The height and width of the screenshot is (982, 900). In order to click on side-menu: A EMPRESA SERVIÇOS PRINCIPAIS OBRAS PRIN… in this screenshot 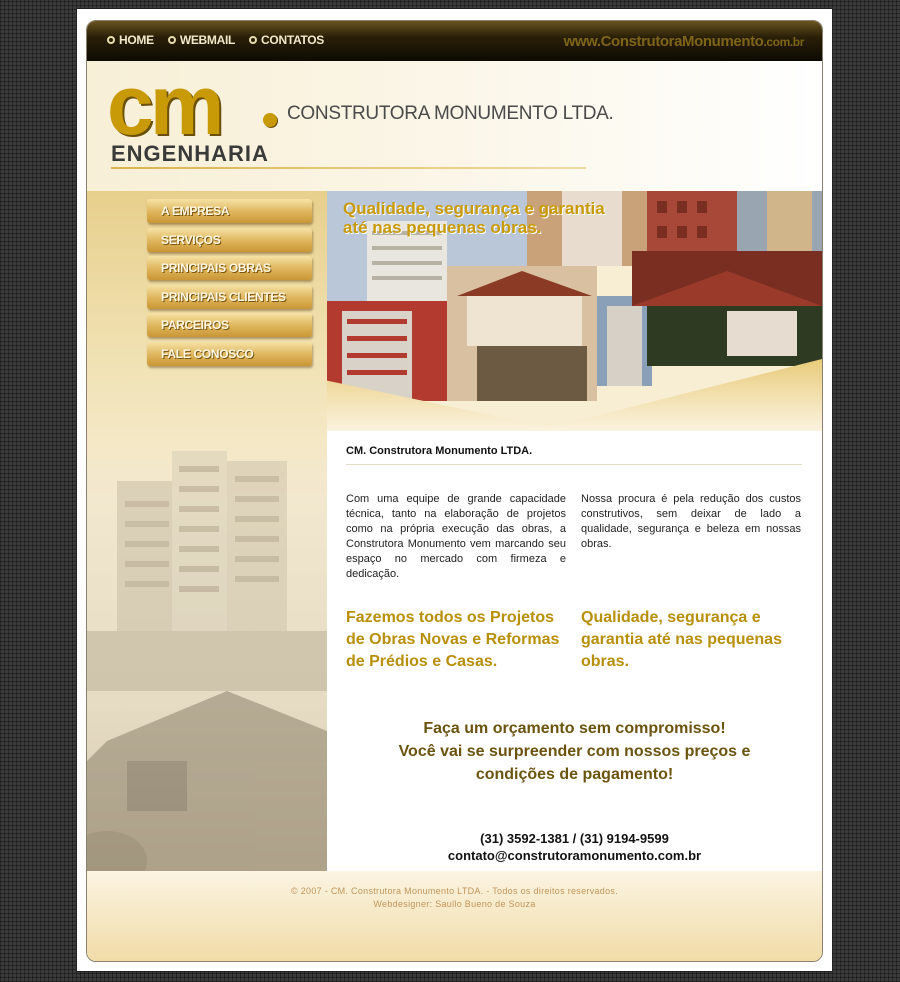, I will do `click(229, 284)`.